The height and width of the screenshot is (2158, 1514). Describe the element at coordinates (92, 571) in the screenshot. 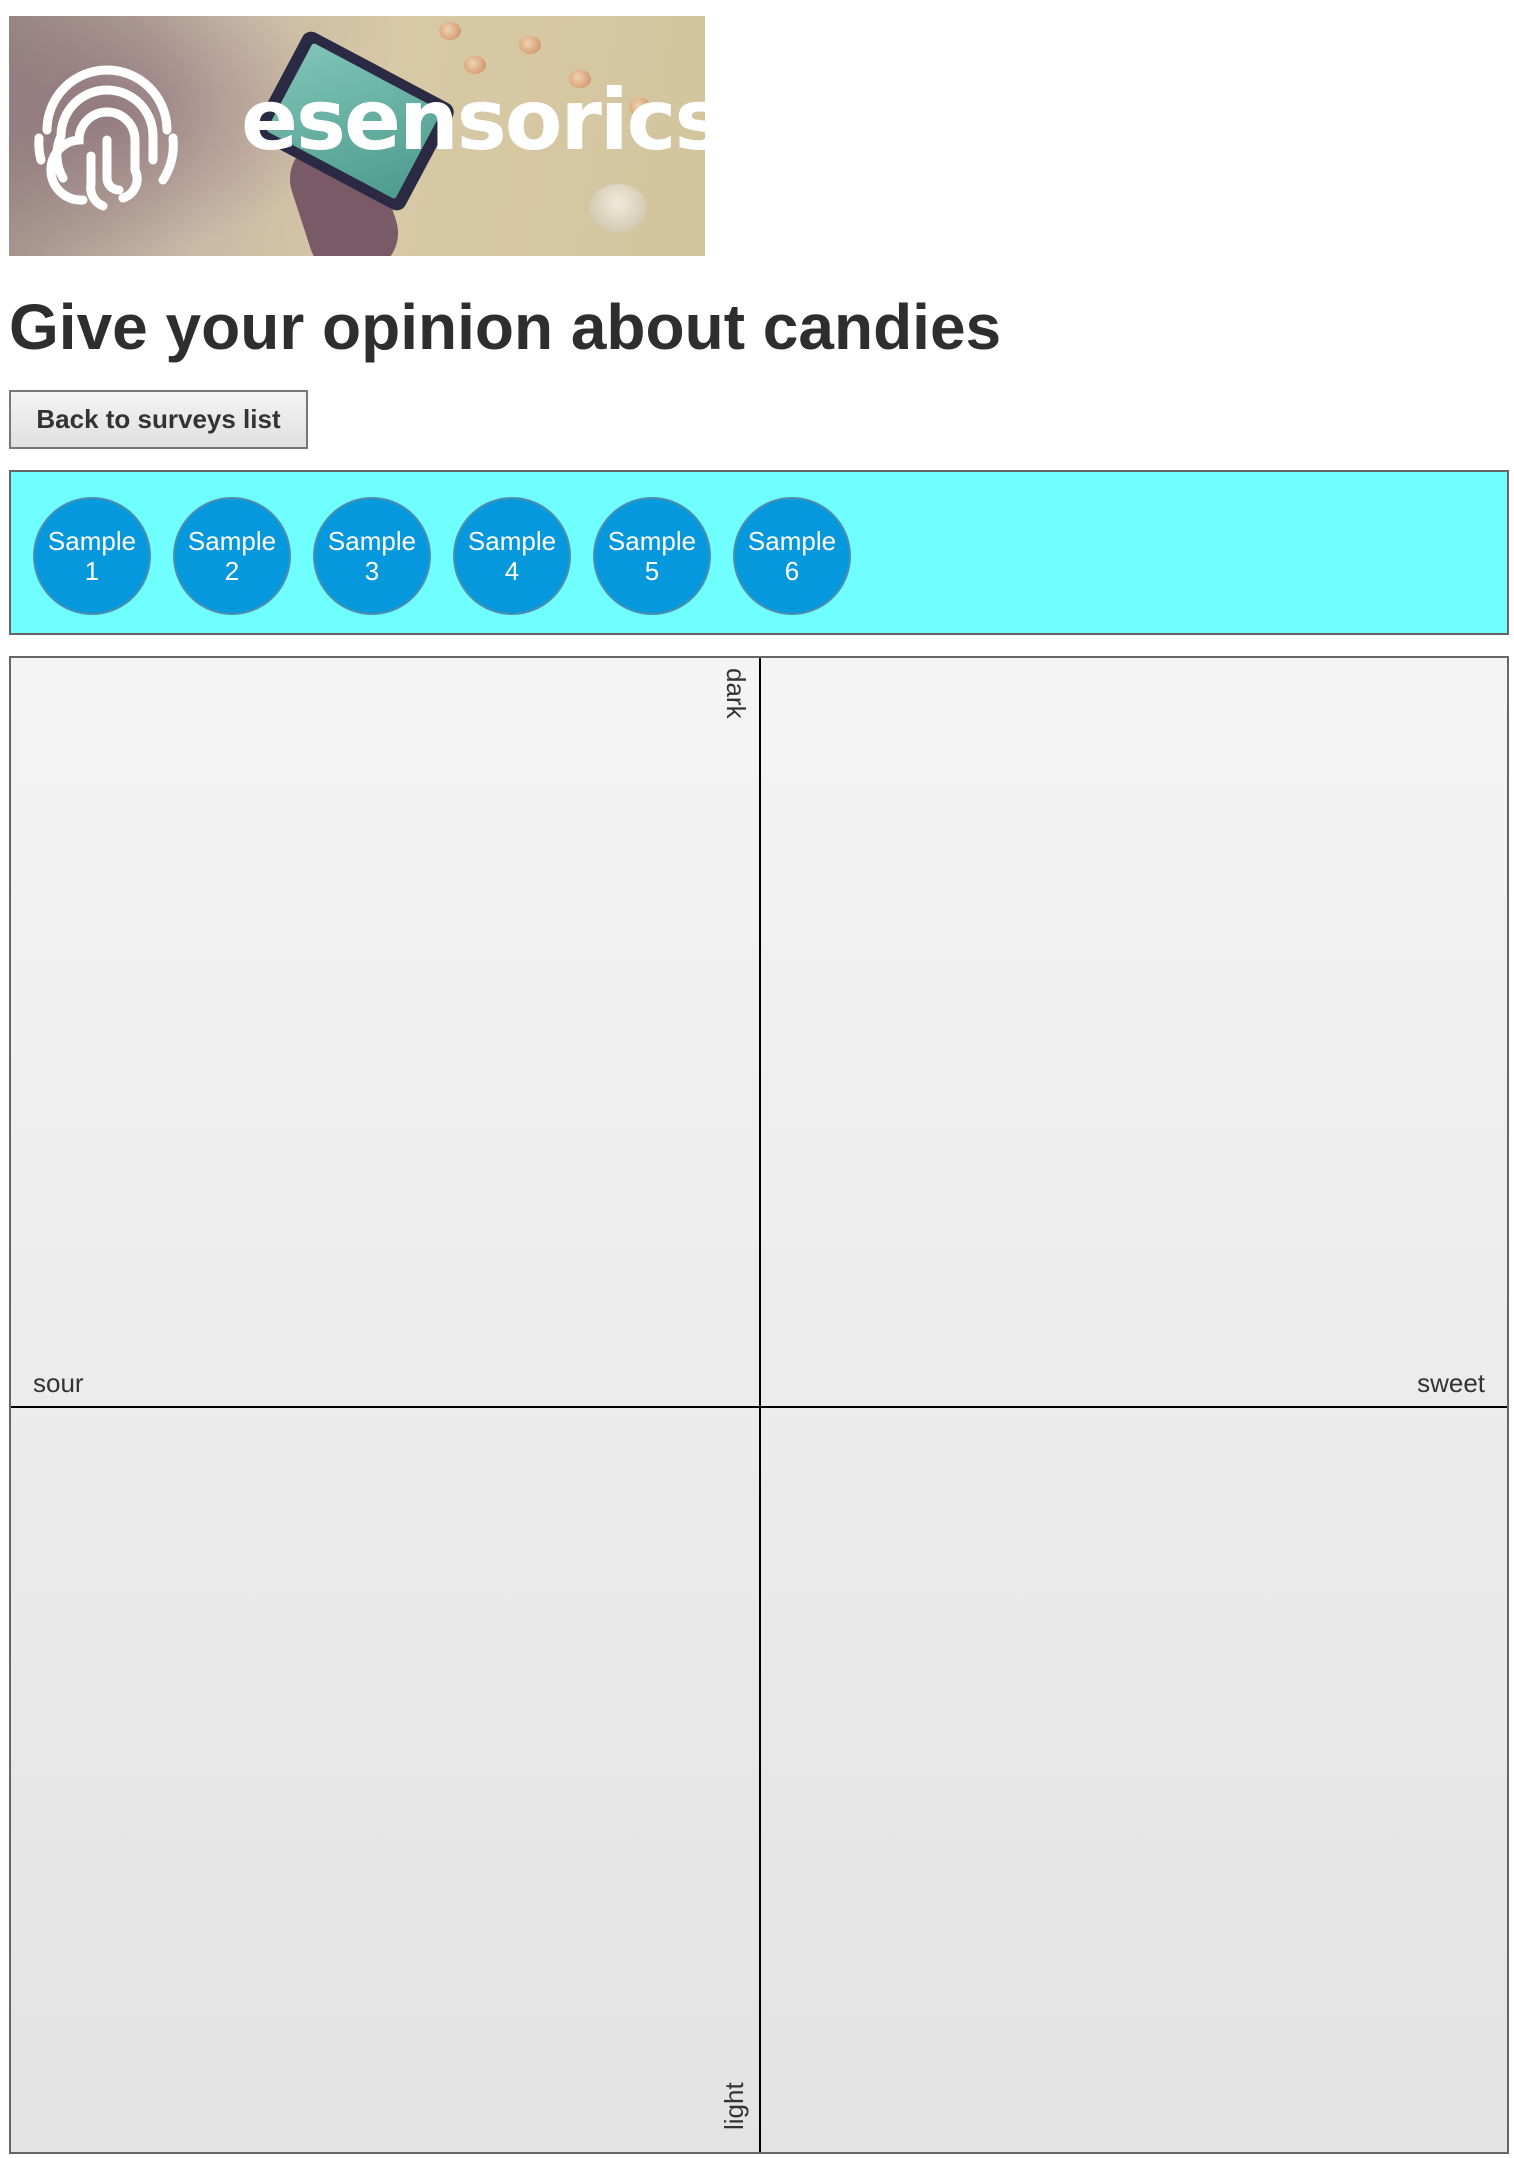

I see `sample-number: 1` at that location.